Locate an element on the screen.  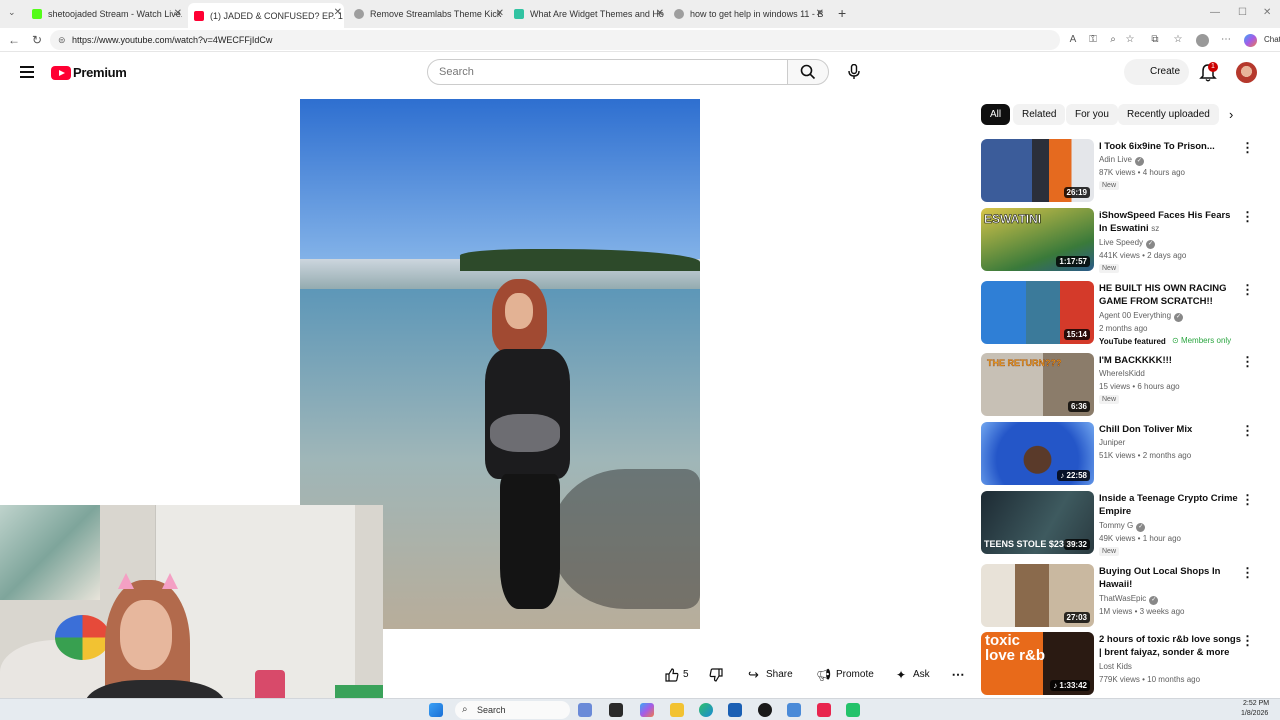
channel-name: Agent 00 Everything is located at coordinates (1135, 315).